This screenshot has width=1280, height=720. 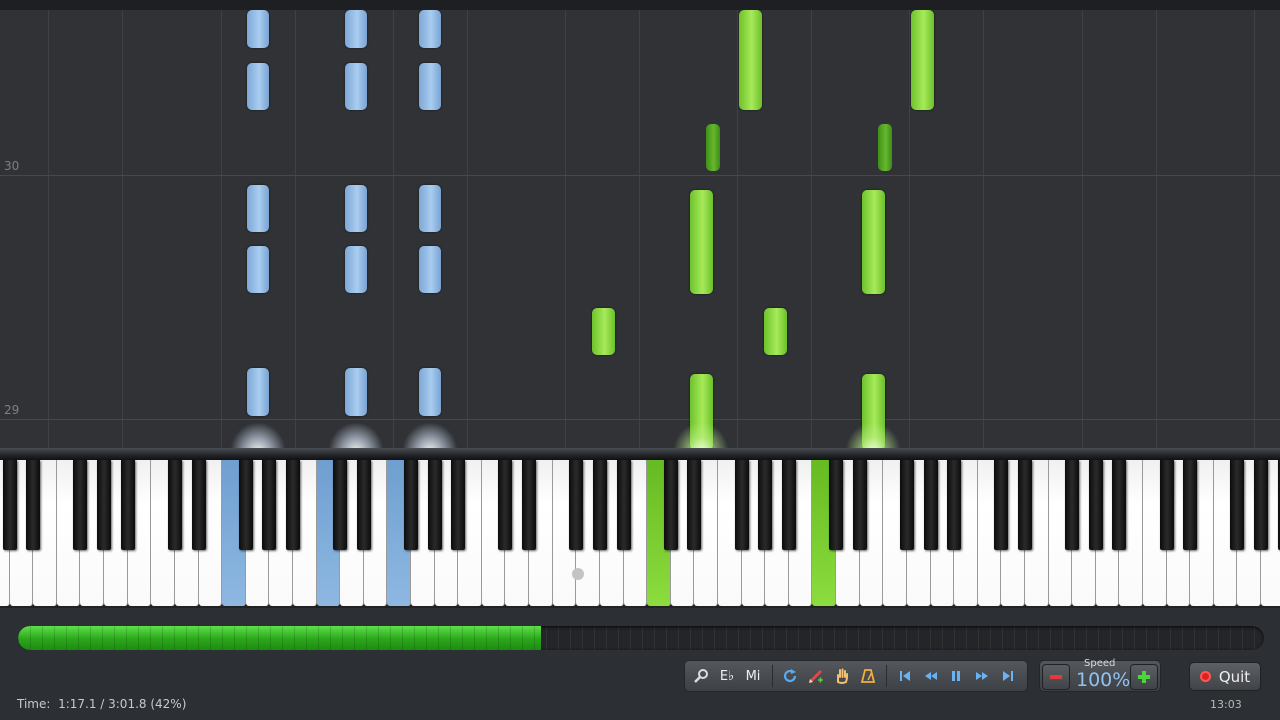 I want to click on skip-to-end-icon, so click(x=1008, y=676).